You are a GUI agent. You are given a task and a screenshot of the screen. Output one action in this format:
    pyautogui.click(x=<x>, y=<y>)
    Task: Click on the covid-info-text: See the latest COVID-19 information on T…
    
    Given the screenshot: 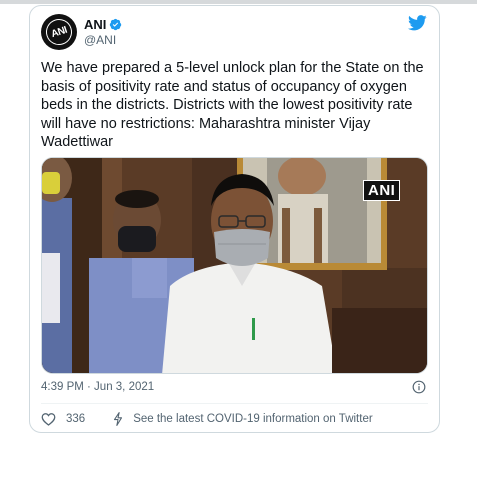 What is the action you would take?
    pyautogui.click(x=252, y=419)
    